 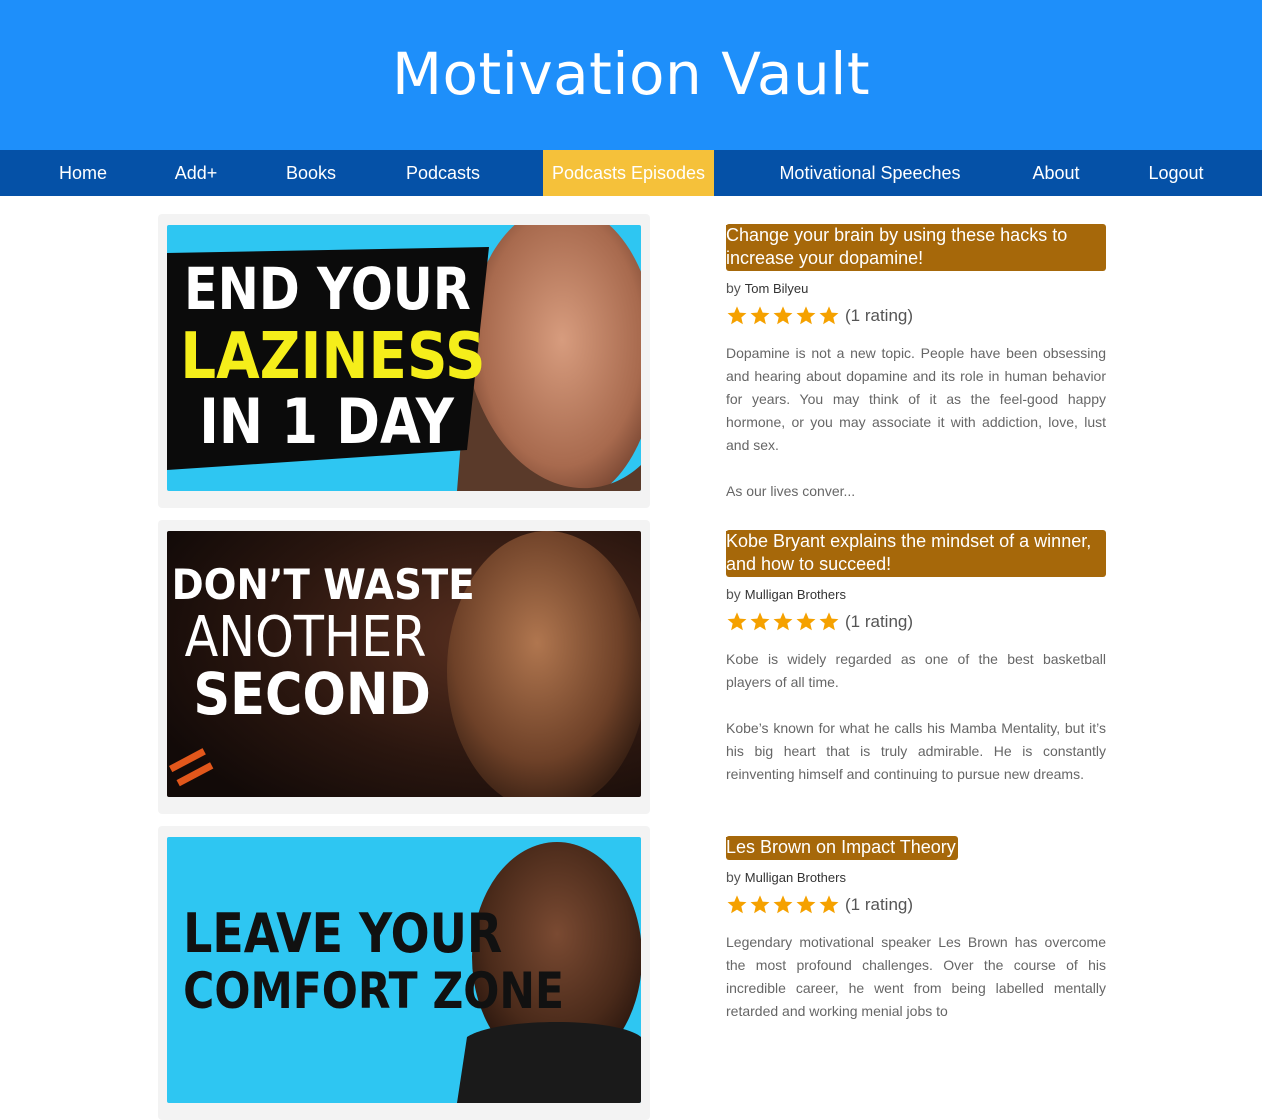 I want to click on thumbnail-line-1: DON’T WASTE, so click(x=323, y=584).